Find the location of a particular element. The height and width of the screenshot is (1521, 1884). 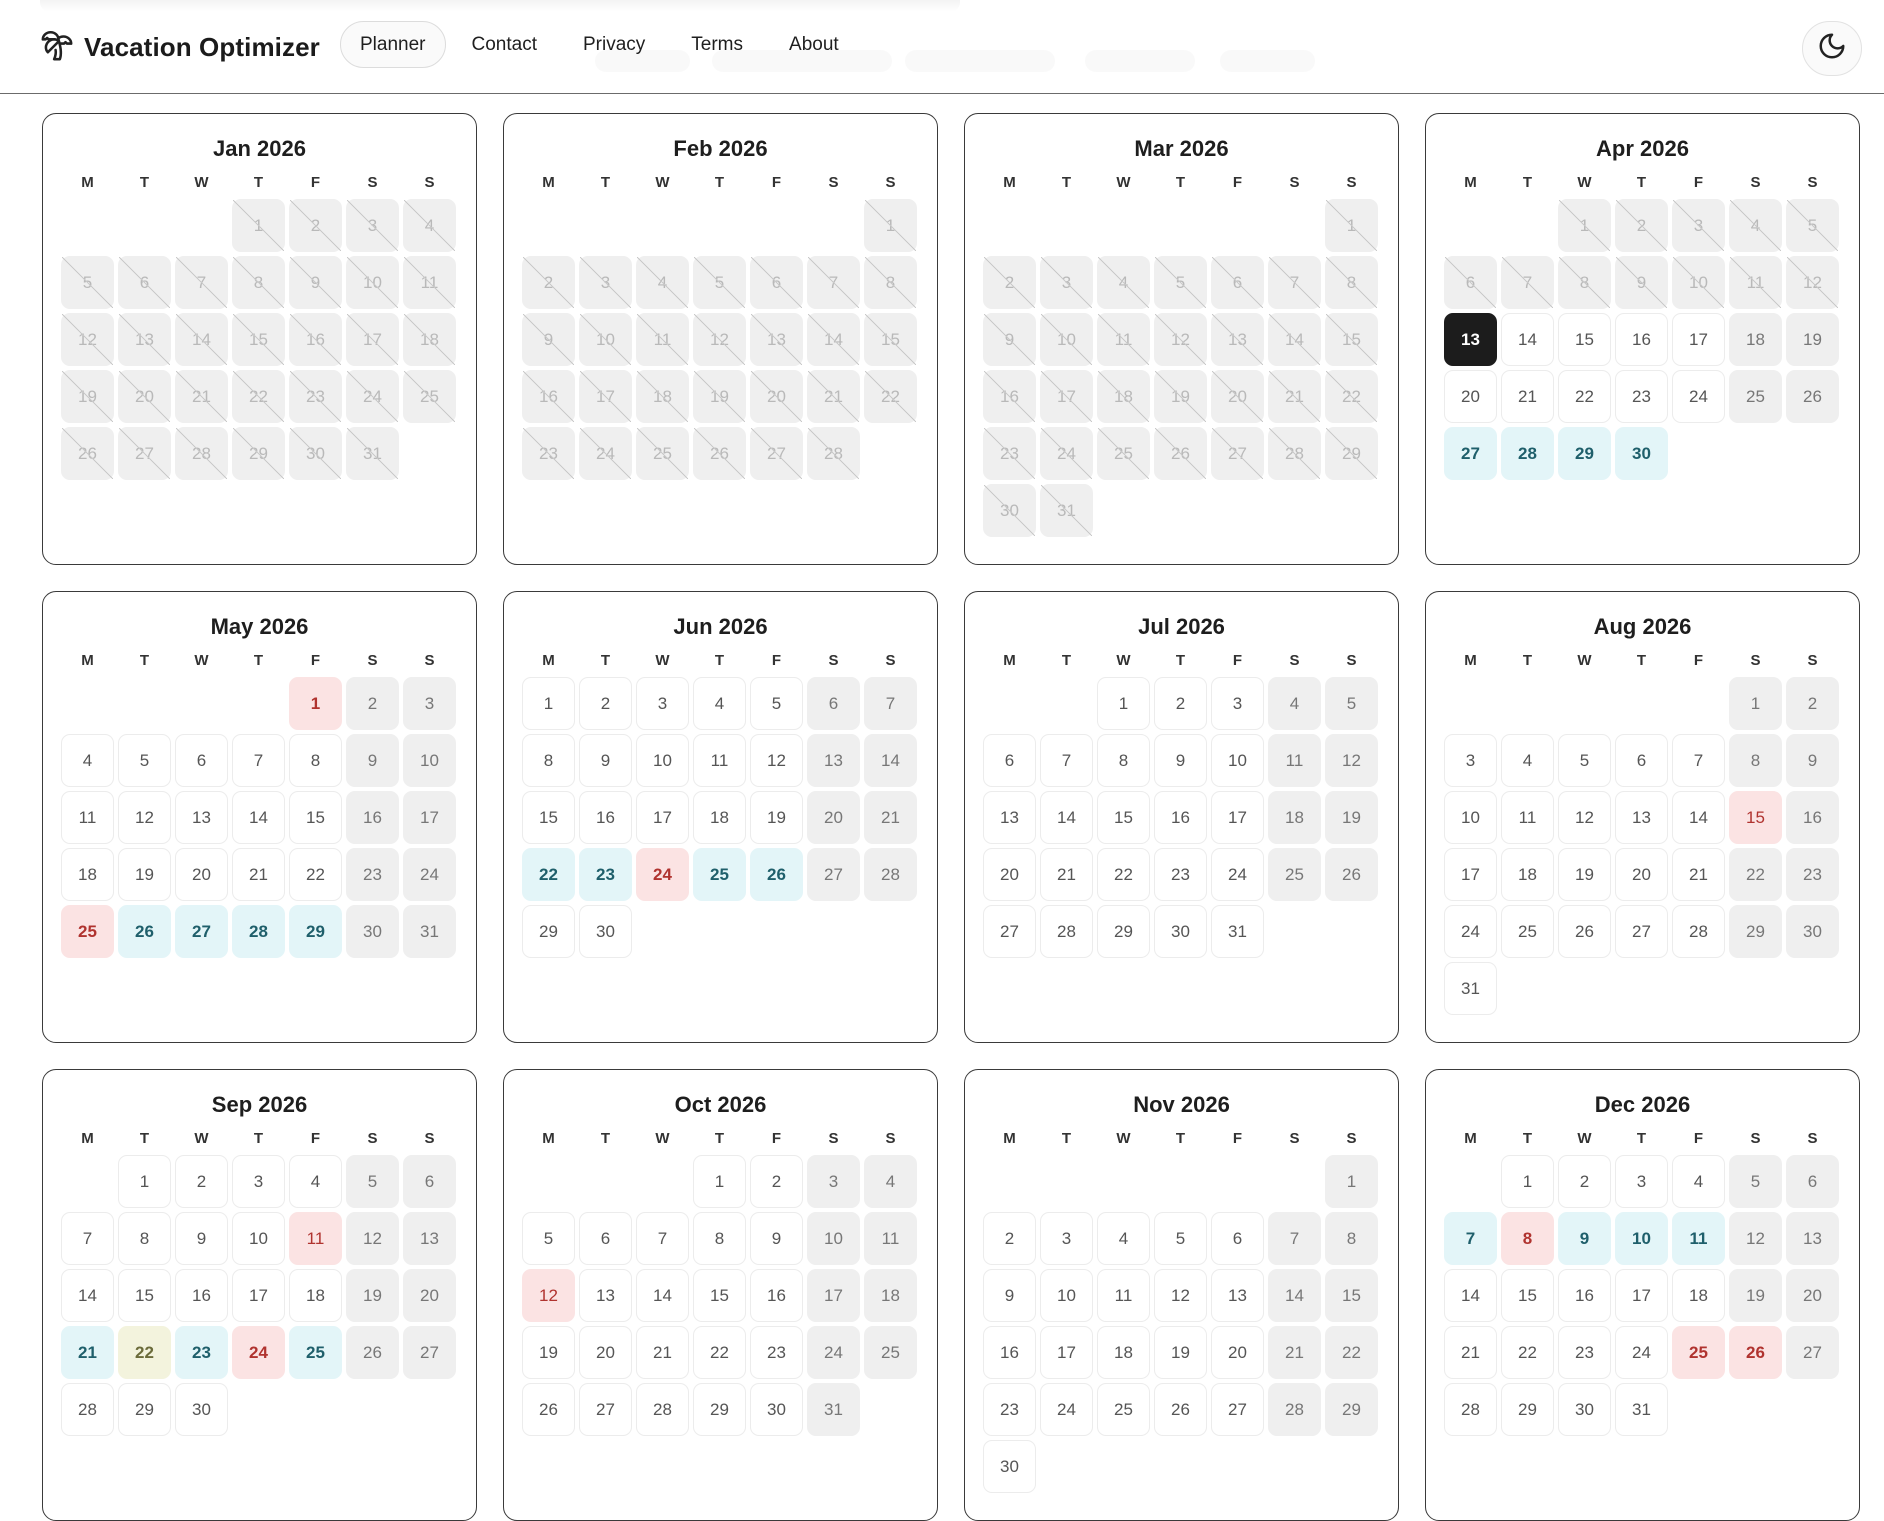

day-cell-weekend: 31 is located at coordinates (429, 931).